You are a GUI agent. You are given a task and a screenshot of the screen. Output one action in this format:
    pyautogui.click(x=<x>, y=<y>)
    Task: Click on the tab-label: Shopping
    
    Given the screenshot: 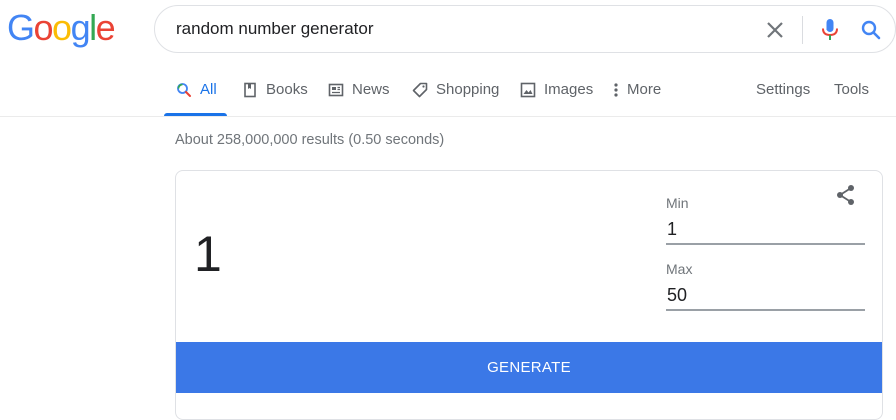 What is the action you would take?
    pyautogui.click(x=468, y=89)
    